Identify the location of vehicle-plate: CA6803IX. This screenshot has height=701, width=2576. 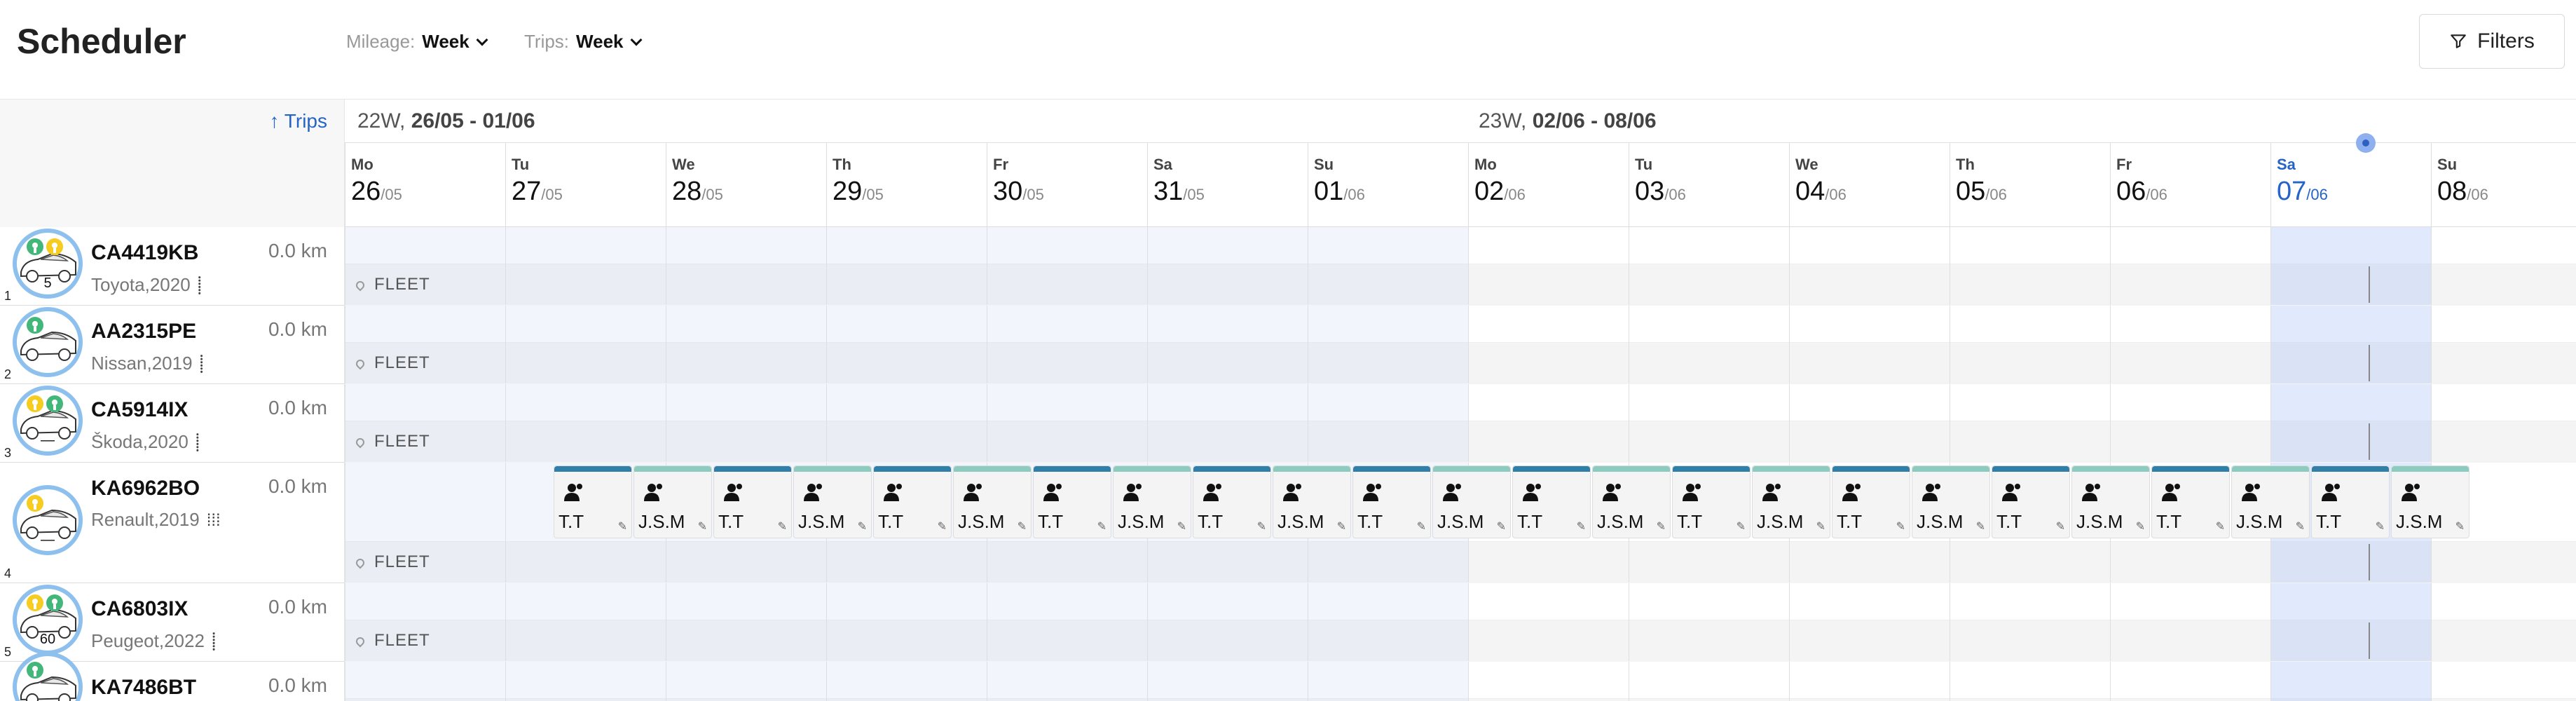
(139, 609).